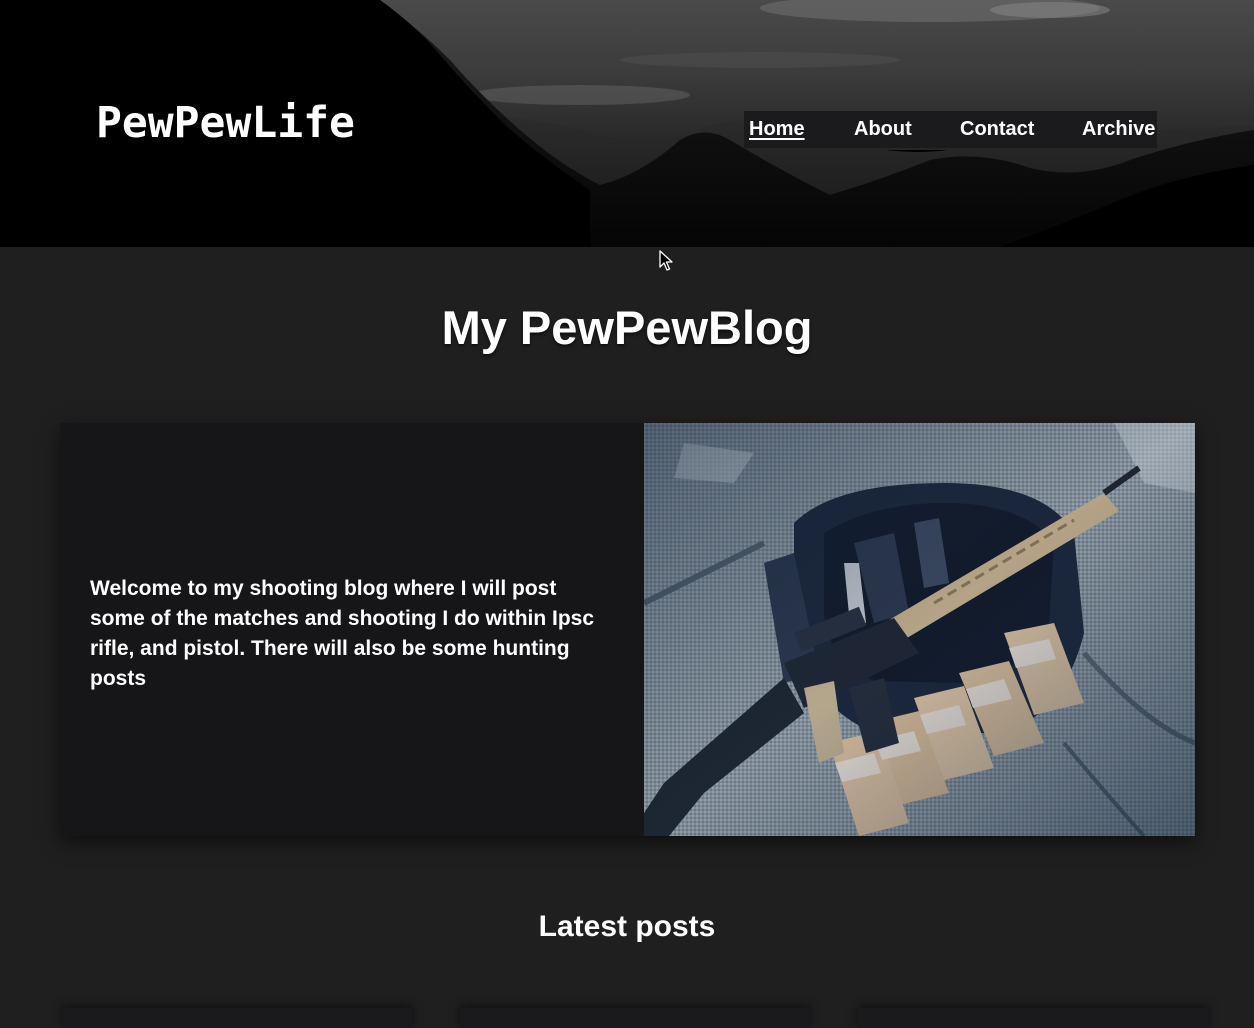  I want to click on page-title: My PewPewBlog, so click(627, 327).